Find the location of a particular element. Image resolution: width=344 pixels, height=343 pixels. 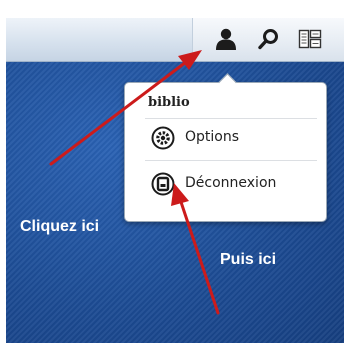

logout-label: Déconnexion is located at coordinates (231, 183).